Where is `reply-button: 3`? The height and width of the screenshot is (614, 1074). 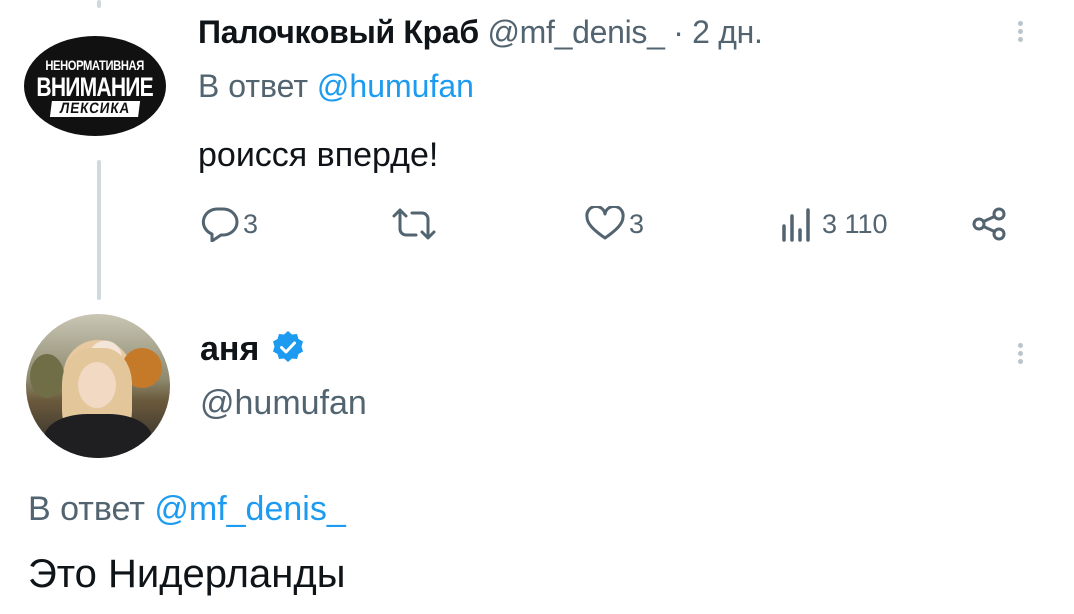
reply-button: 3 is located at coordinates (229, 224).